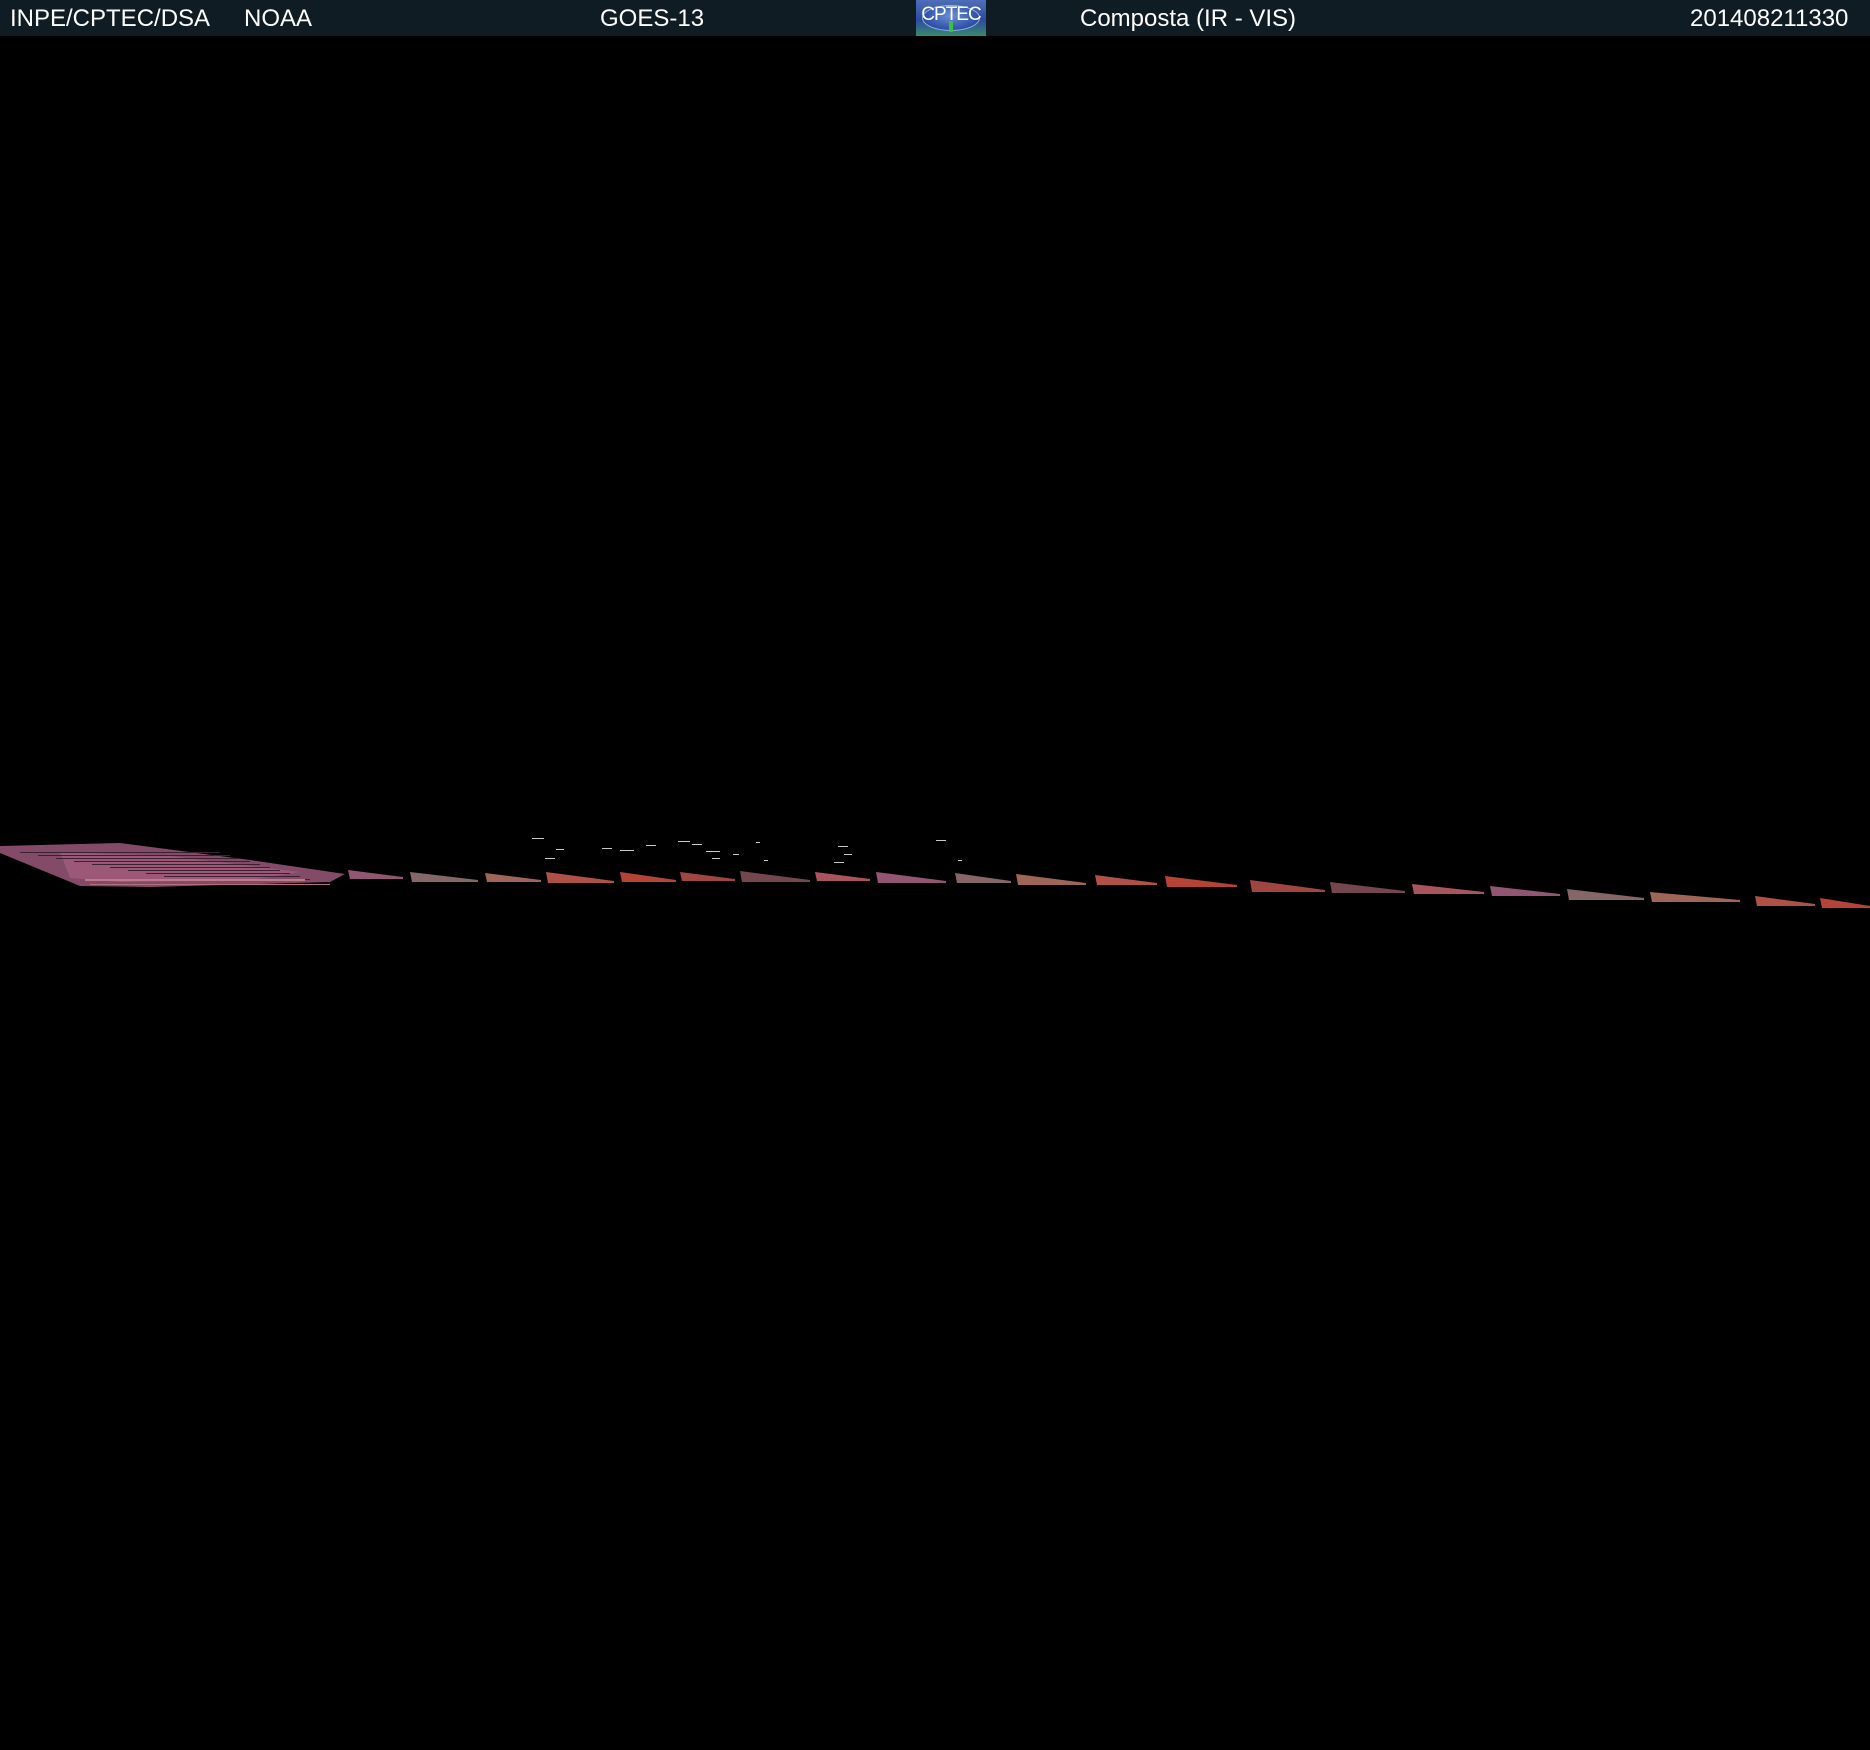  I want to click on timestamp-label: 201408211330, so click(1769, 18).